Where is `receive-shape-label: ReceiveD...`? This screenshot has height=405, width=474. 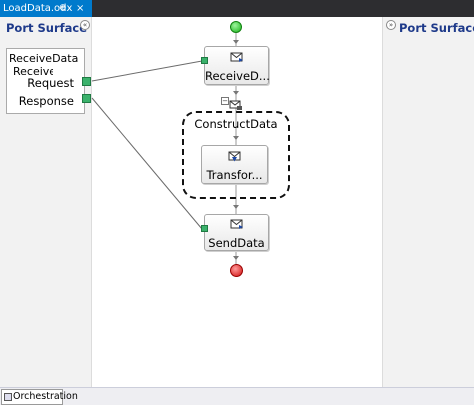 receive-shape-label: ReceiveD... is located at coordinates (237, 76).